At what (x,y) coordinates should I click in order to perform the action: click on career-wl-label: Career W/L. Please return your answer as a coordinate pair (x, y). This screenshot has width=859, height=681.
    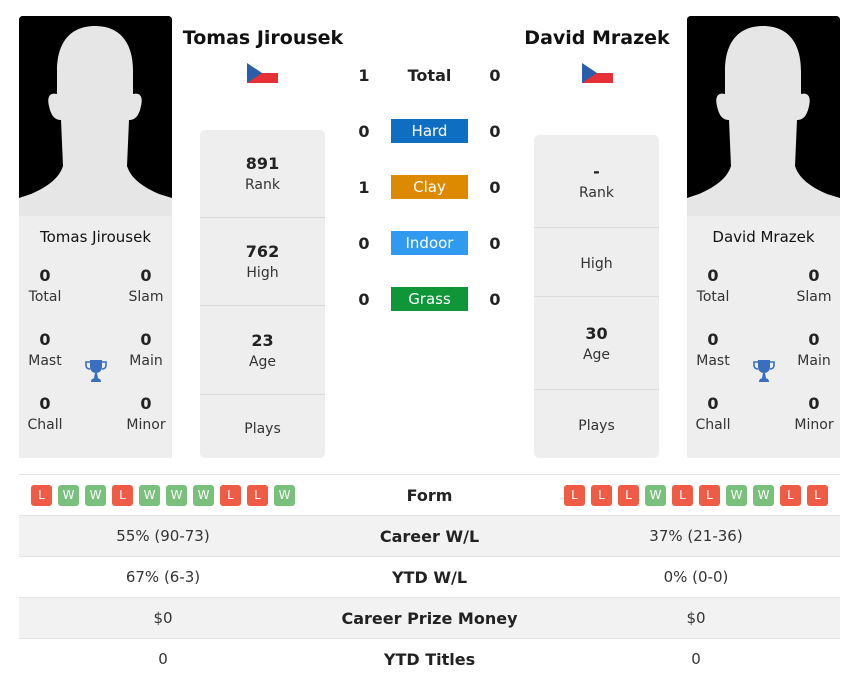
    Looking at the image, I should click on (429, 536).